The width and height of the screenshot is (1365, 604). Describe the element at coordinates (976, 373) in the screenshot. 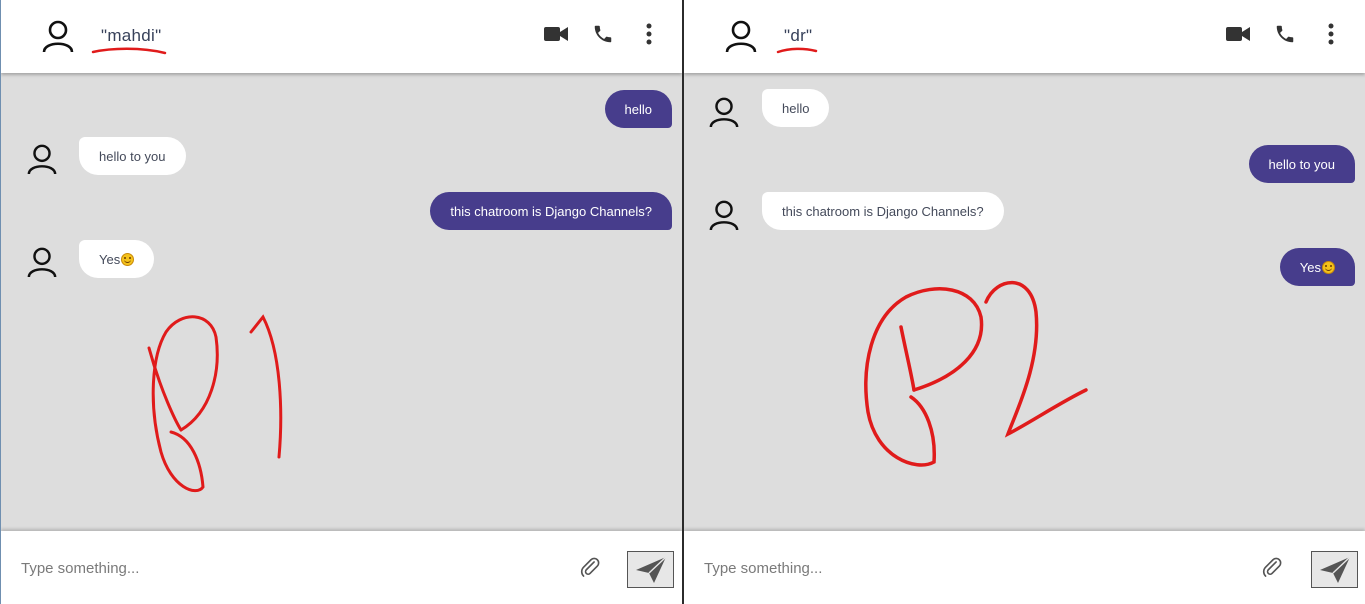

I see `p2-handwritten-annotation` at that location.